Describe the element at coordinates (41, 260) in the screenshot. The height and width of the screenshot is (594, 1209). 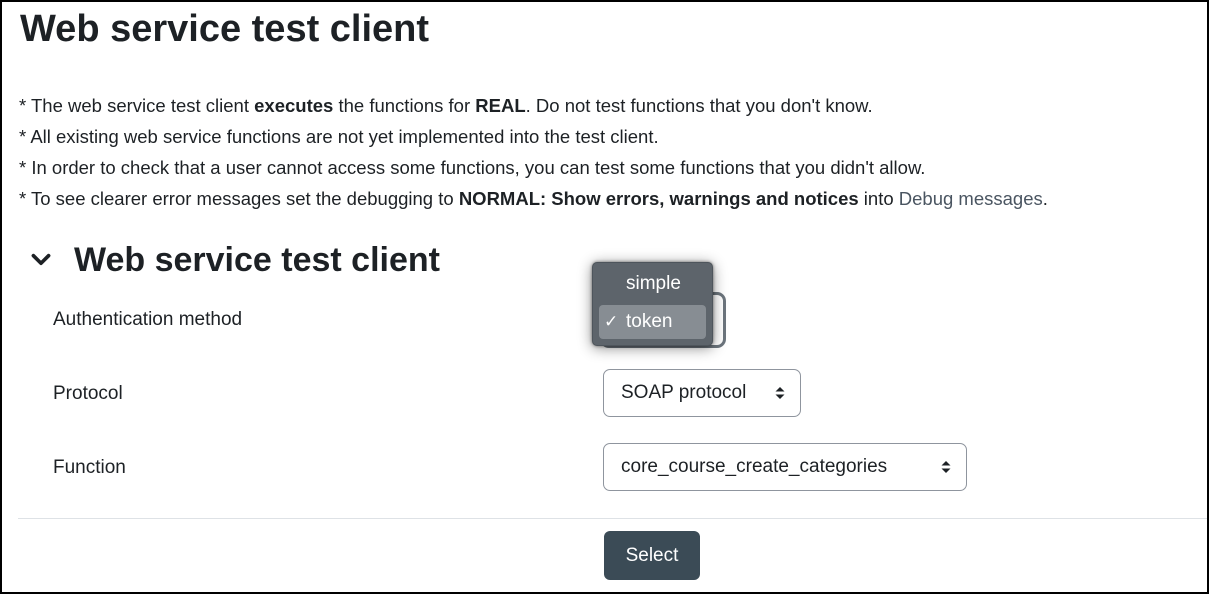
I see `chevron-down-icon` at that location.